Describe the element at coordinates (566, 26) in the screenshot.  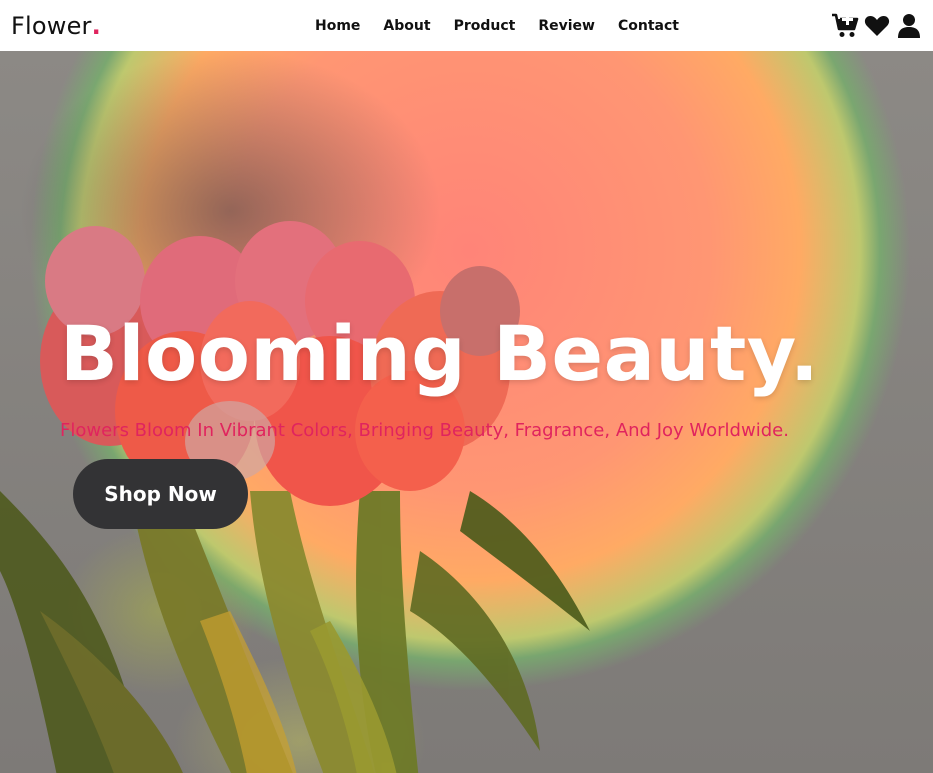
I see `nav-review: Review` at that location.